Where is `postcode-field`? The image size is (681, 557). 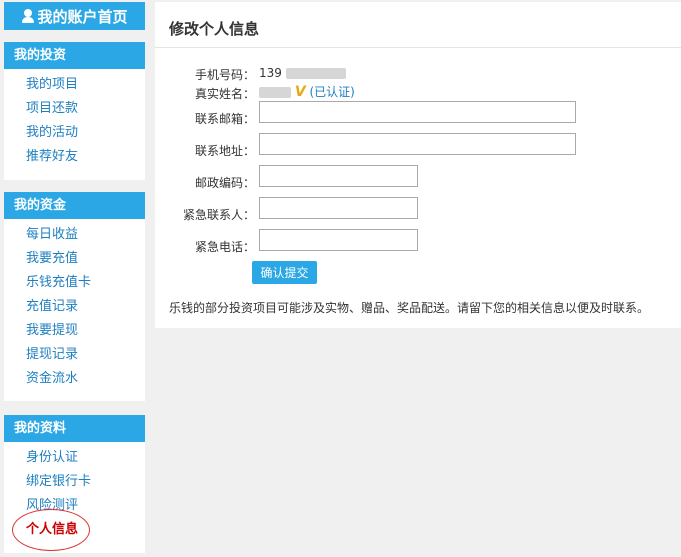 postcode-field is located at coordinates (338, 176).